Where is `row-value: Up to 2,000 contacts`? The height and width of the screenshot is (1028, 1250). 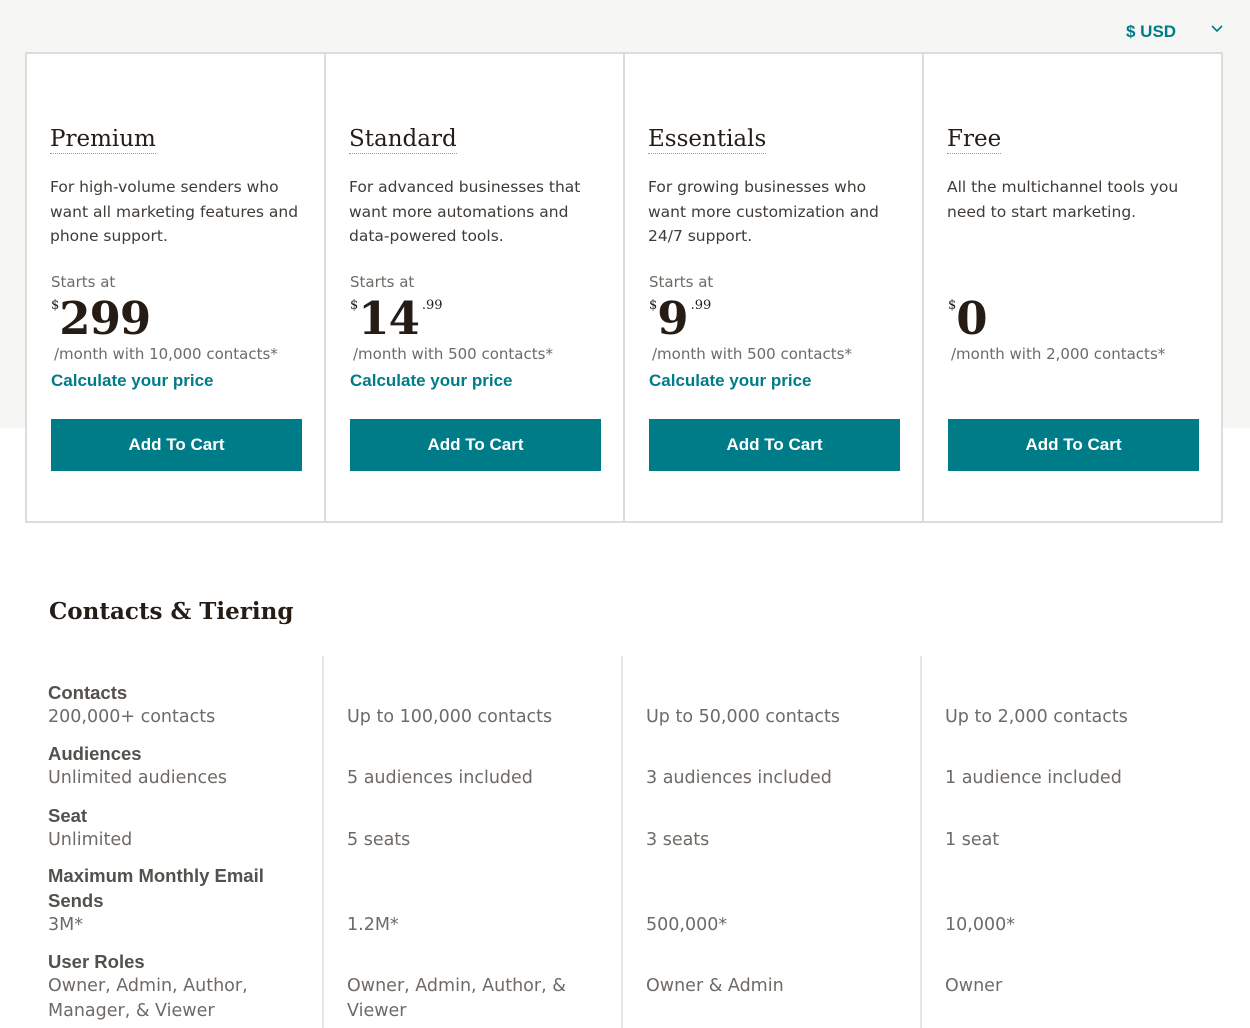
row-value: Up to 2,000 contacts is located at coordinates (1036, 717).